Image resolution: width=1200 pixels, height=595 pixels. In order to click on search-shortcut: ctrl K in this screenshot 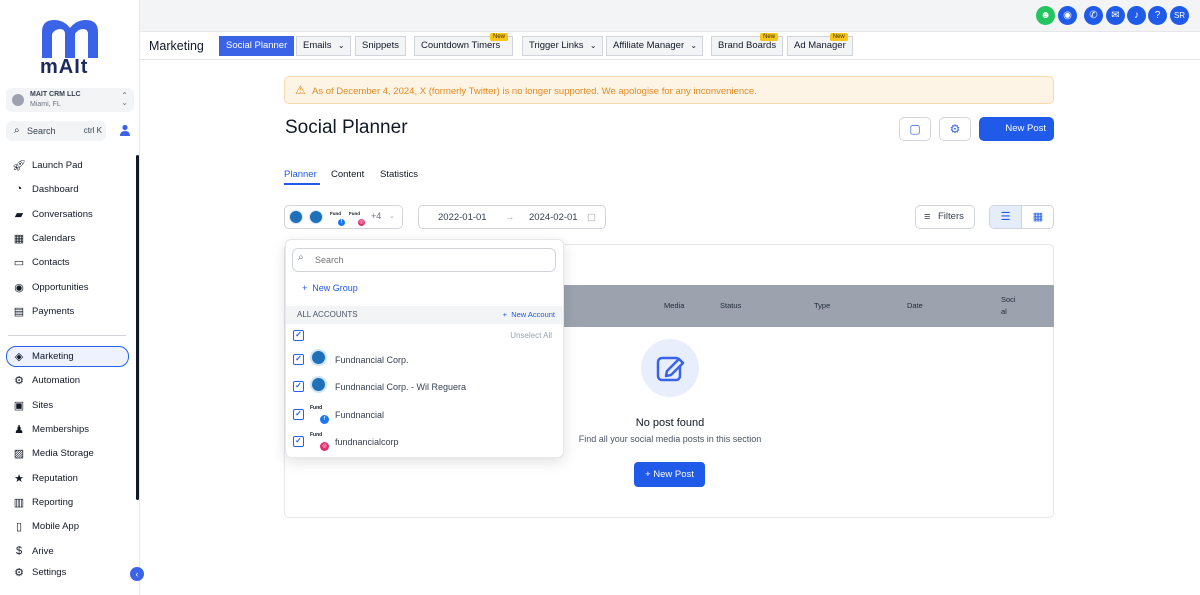, I will do `click(92, 130)`.